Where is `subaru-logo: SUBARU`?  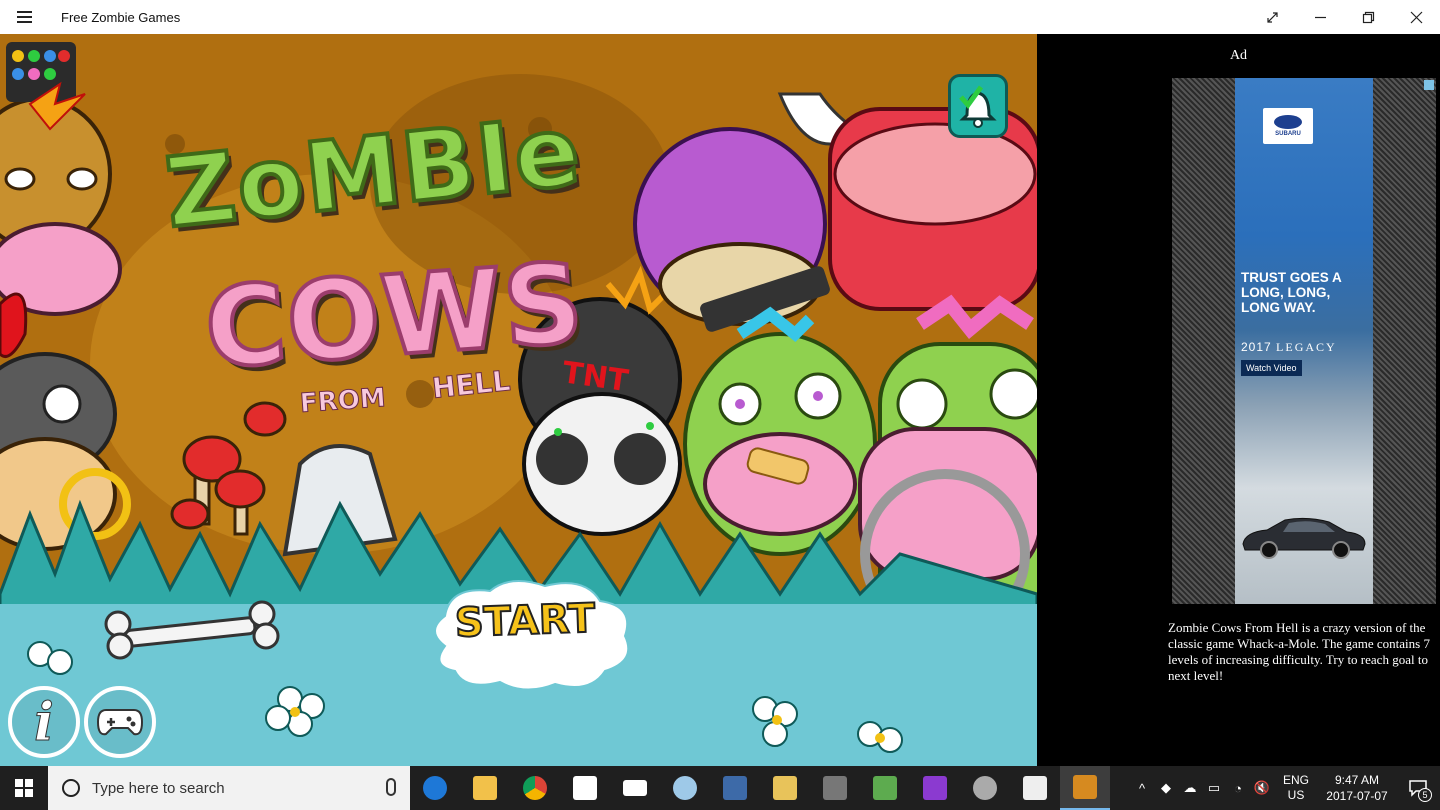 subaru-logo: SUBARU is located at coordinates (1288, 126).